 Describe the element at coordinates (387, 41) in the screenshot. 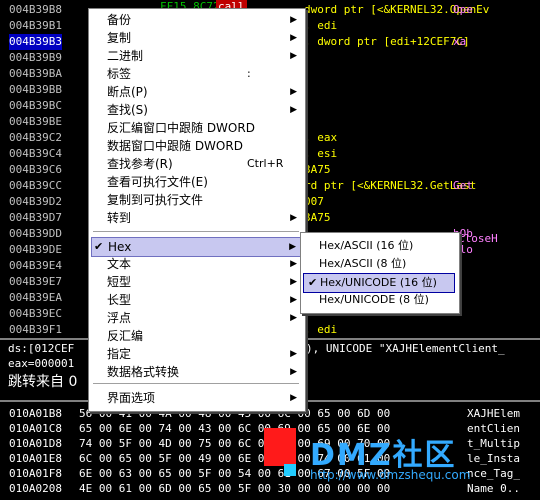

I see `disasm-operand: , dword ptr [edi+12CEF7C]` at that location.